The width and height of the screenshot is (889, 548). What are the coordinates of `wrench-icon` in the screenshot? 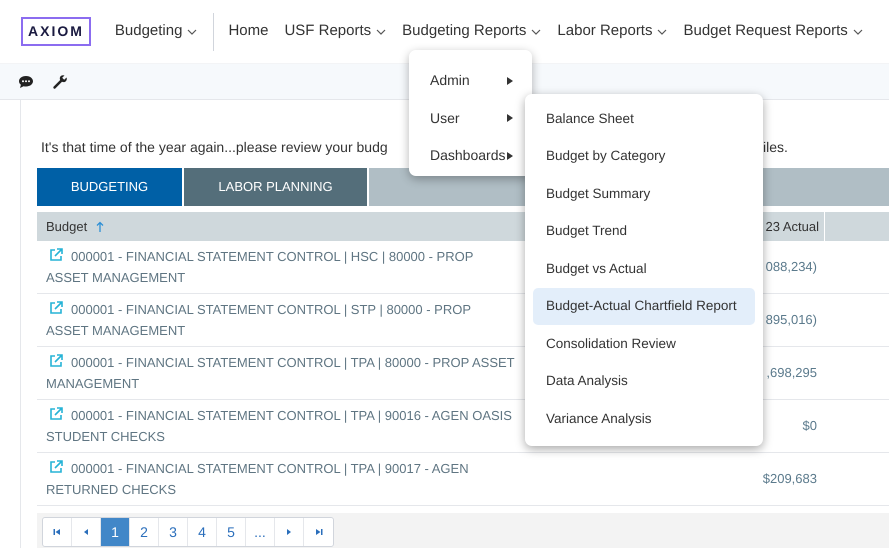 It's located at (60, 82).